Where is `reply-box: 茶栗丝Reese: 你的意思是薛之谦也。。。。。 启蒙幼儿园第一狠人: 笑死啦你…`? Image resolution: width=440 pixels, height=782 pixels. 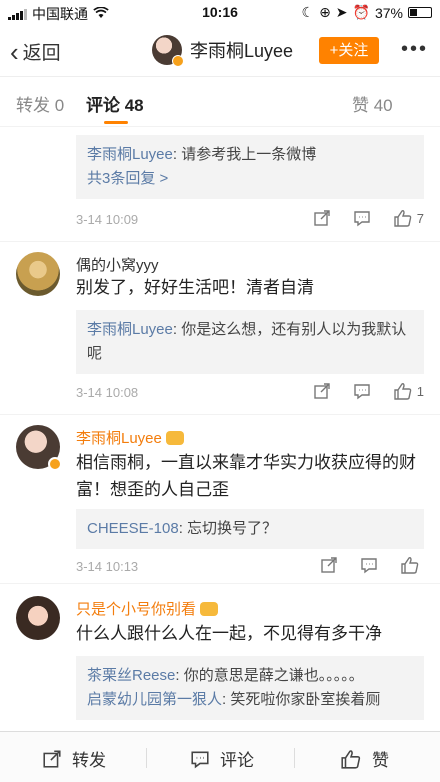
reply-box: 茶栗丝Reese: 你的意思是薛之谦也。。。。。 启蒙幼儿园第一狠人: 笑死啦你… is located at coordinates (250, 688).